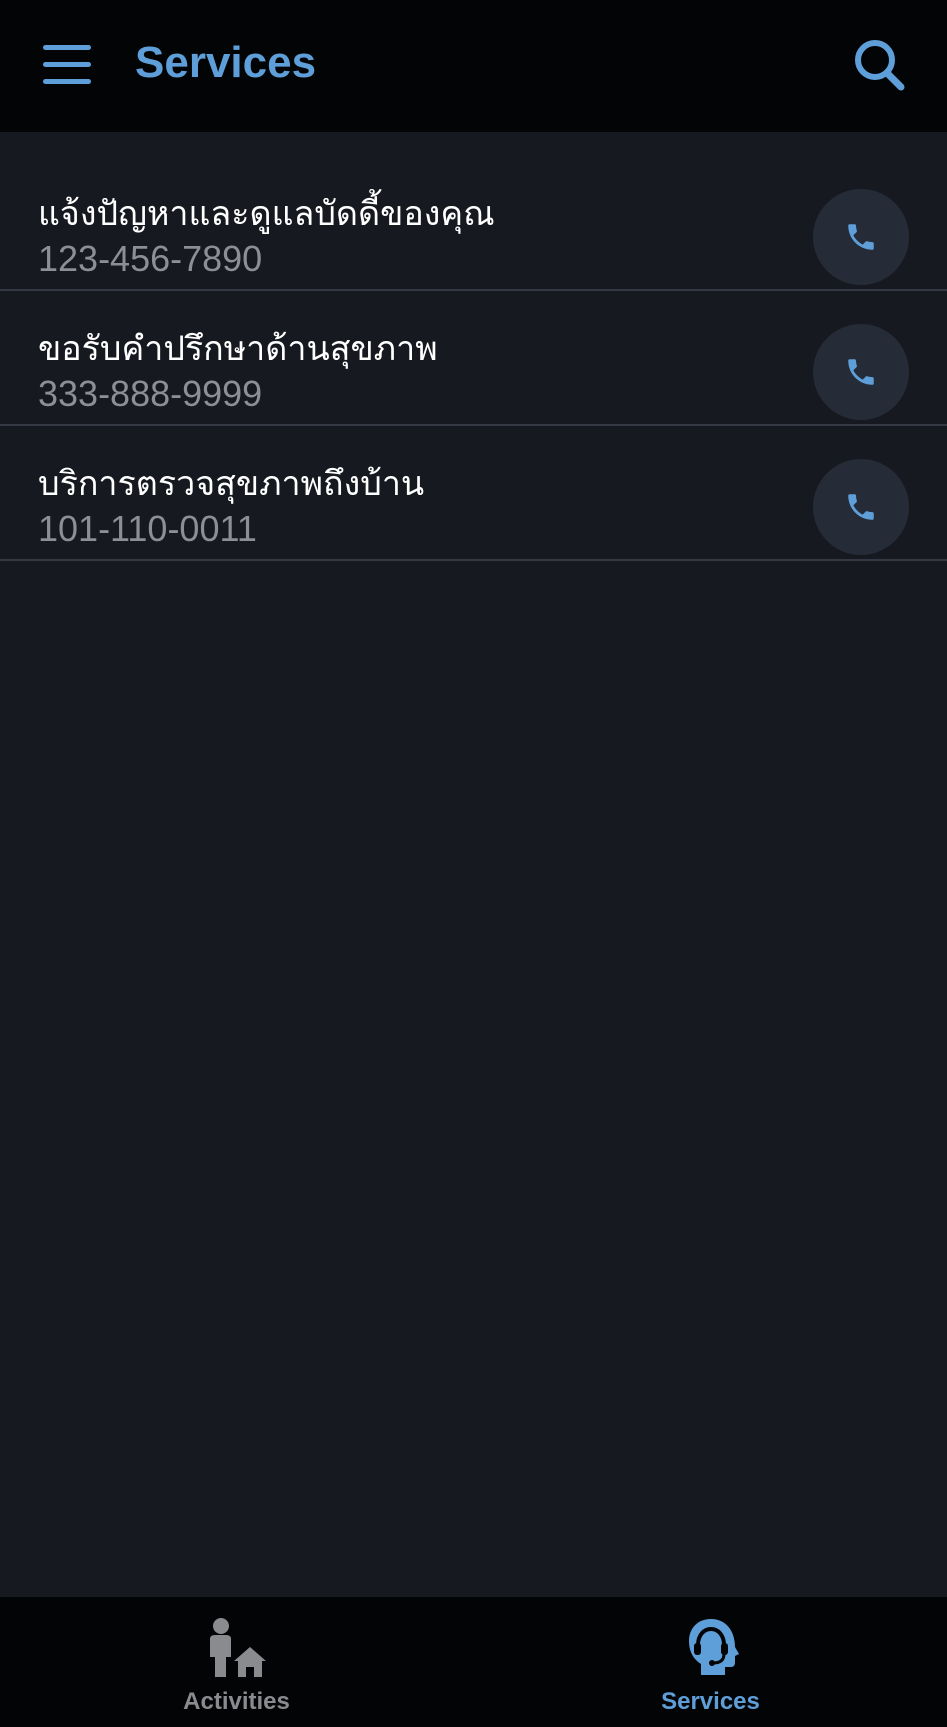  I want to click on menu-button, so click(67, 64).